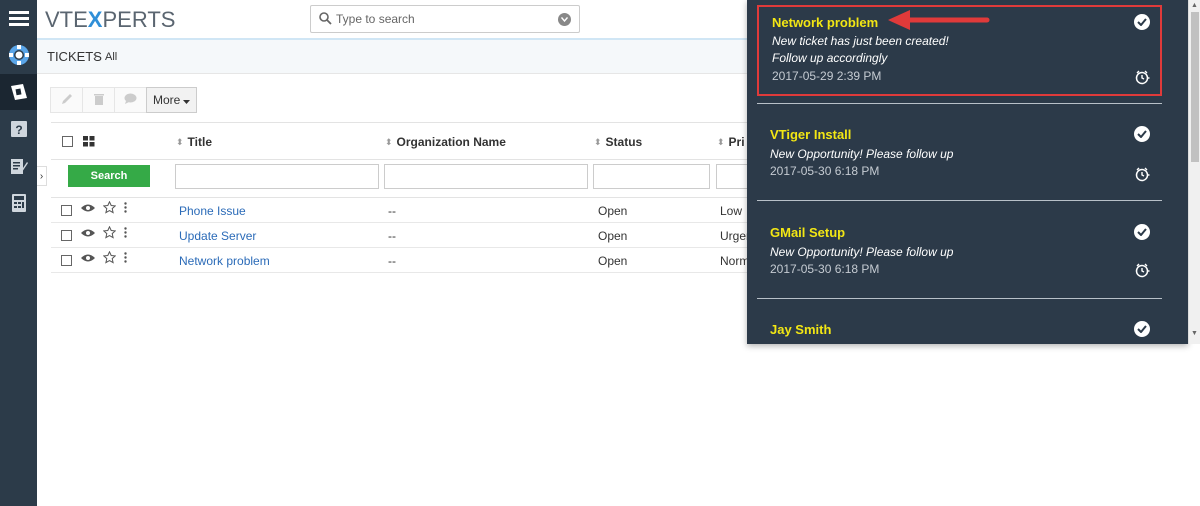 The height and width of the screenshot is (506, 1200). Describe the element at coordinates (42, 176) in the screenshot. I see `sidebar-expand-chevron-icon: ›` at that location.